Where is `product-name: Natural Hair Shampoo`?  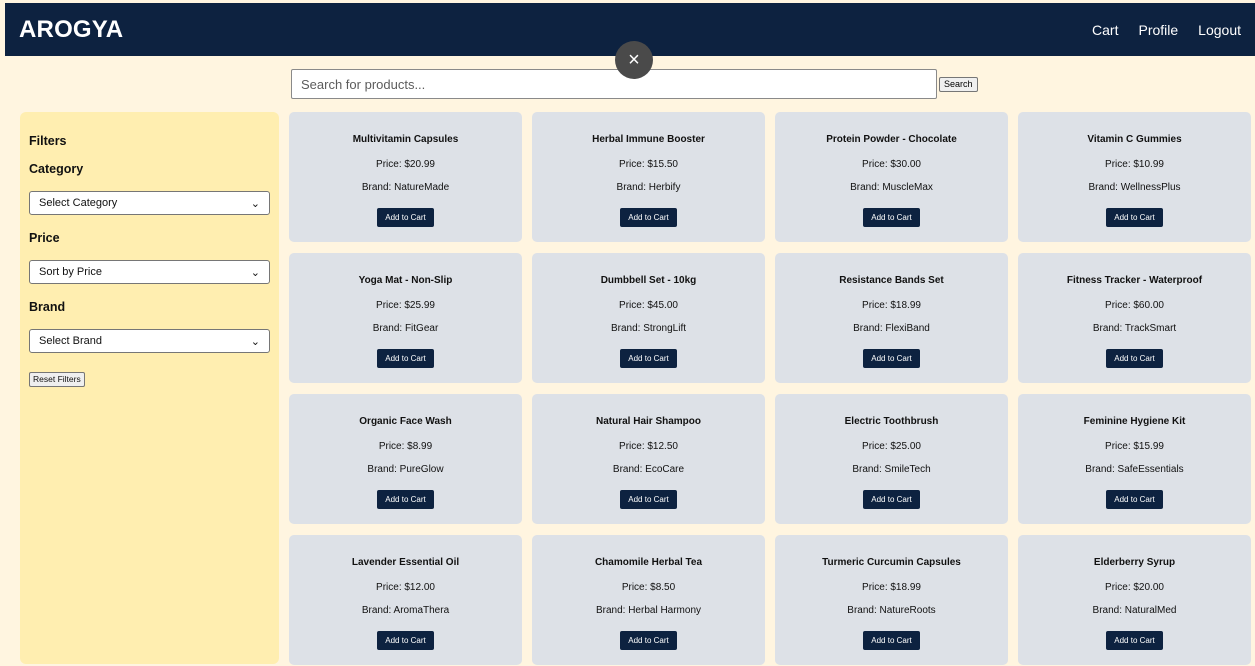 product-name: Natural Hair Shampoo is located at coordinates (648, 421).